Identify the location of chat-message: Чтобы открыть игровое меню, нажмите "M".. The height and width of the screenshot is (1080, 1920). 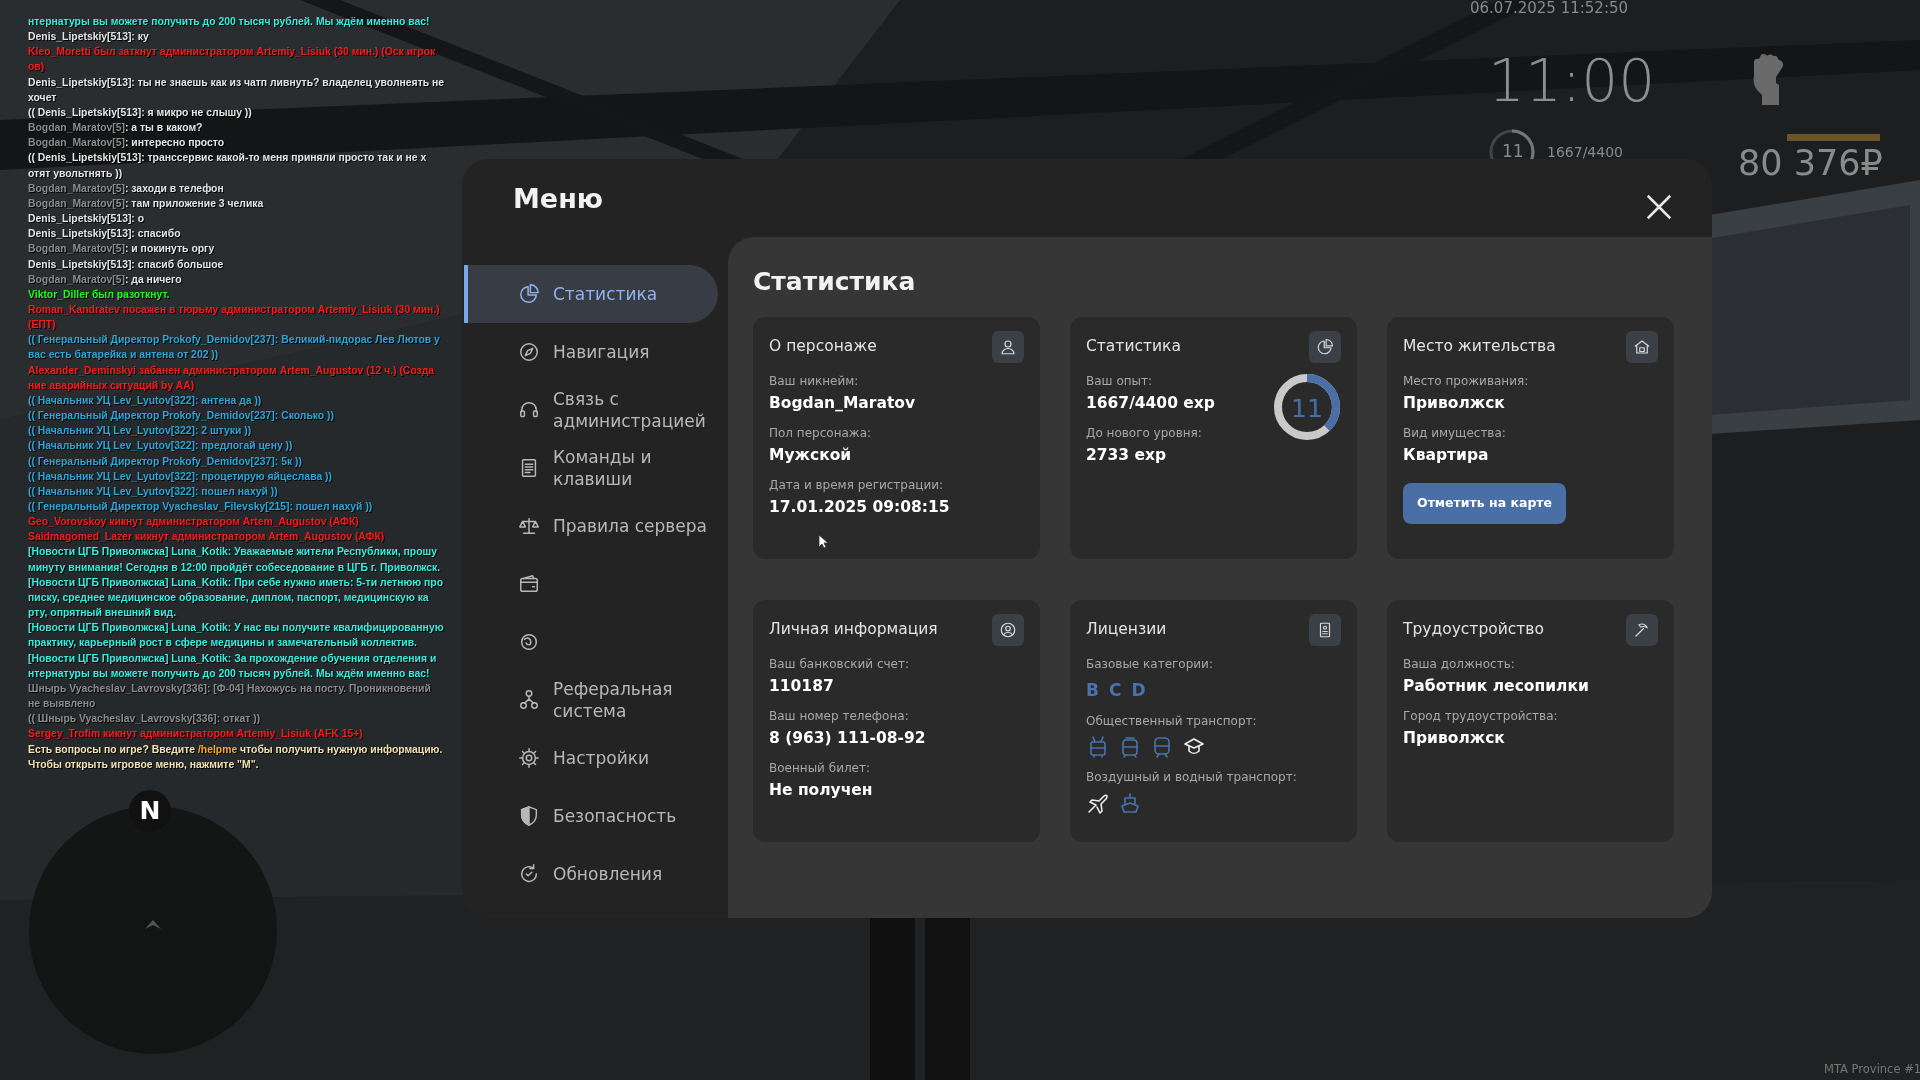
(143, 764).